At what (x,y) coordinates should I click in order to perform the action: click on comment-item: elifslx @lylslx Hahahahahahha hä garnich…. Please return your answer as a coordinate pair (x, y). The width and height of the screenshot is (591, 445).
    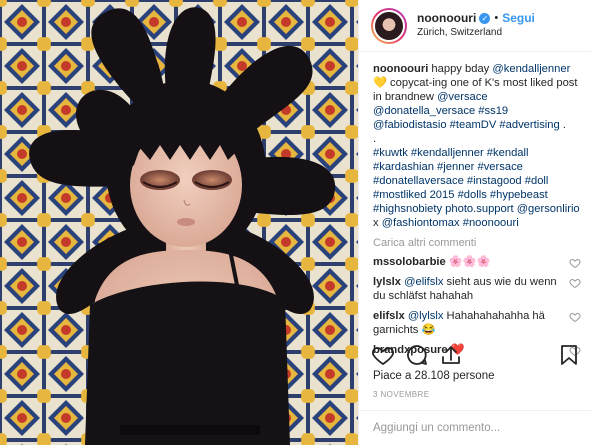
    Looking at the image, I should click on (477, 323).